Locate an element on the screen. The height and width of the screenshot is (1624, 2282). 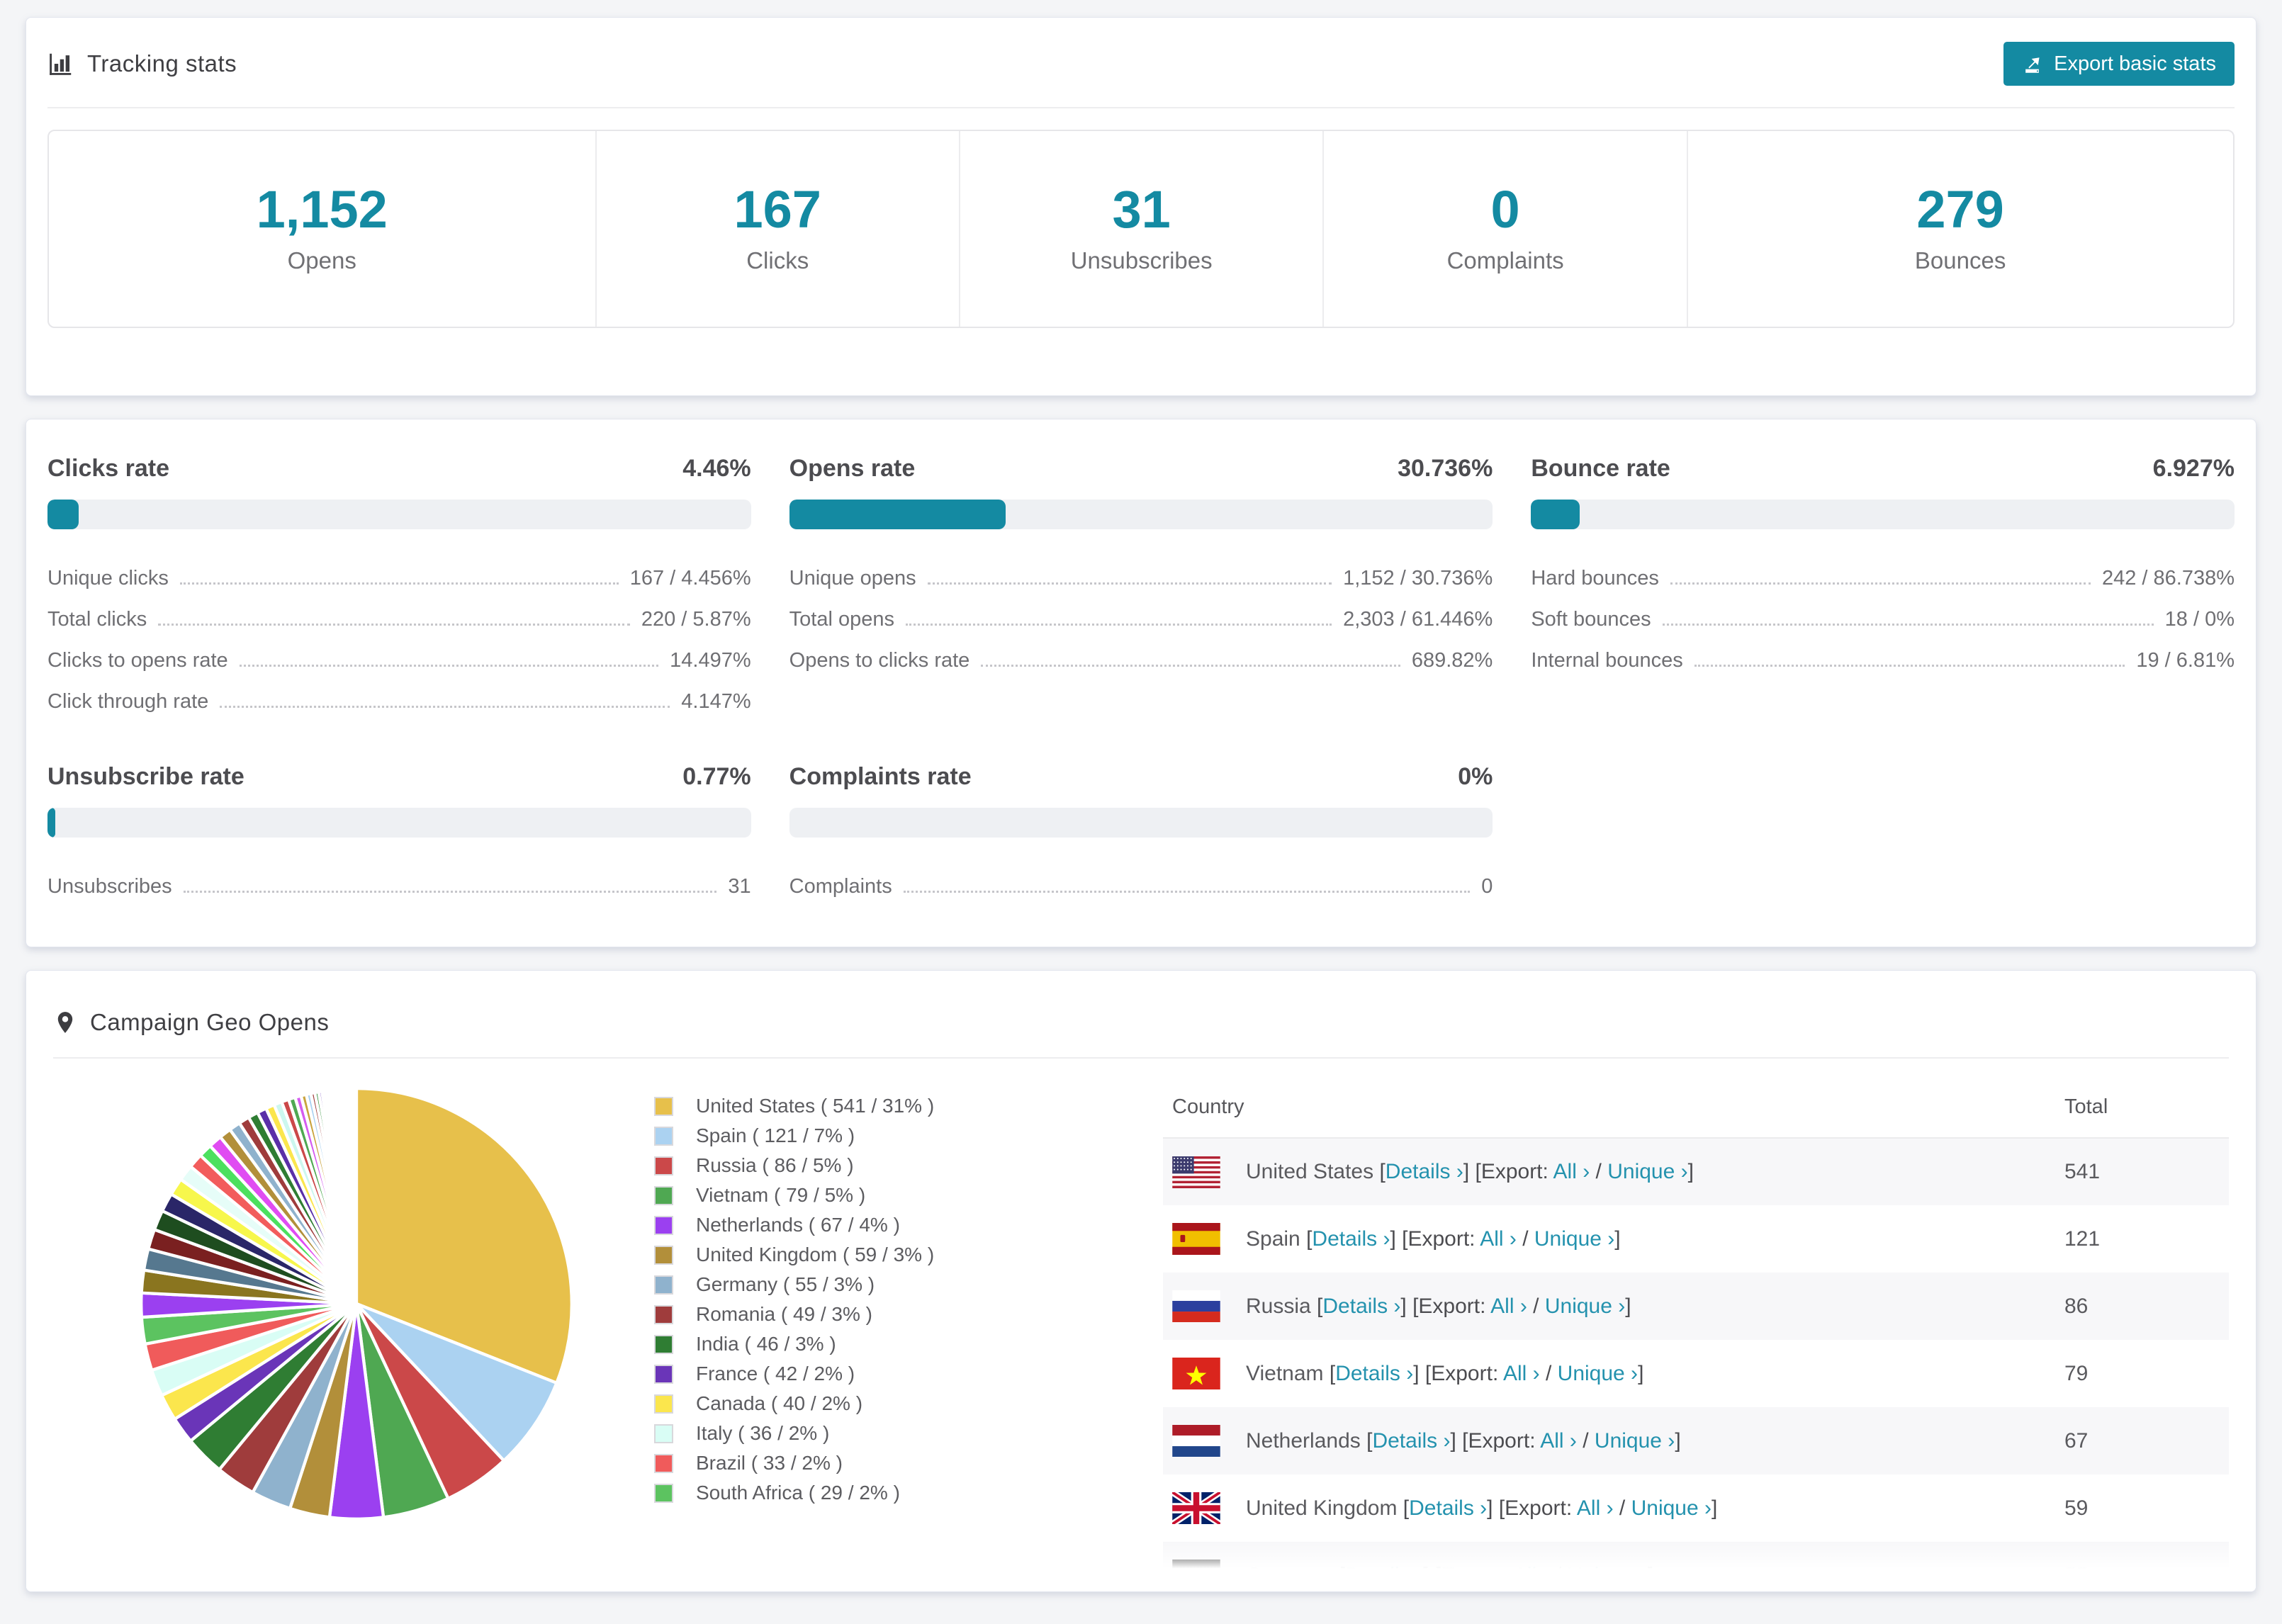
legend-item-germany: Germany ( 55 / 3% ) is located at coordinates (806, 1285).